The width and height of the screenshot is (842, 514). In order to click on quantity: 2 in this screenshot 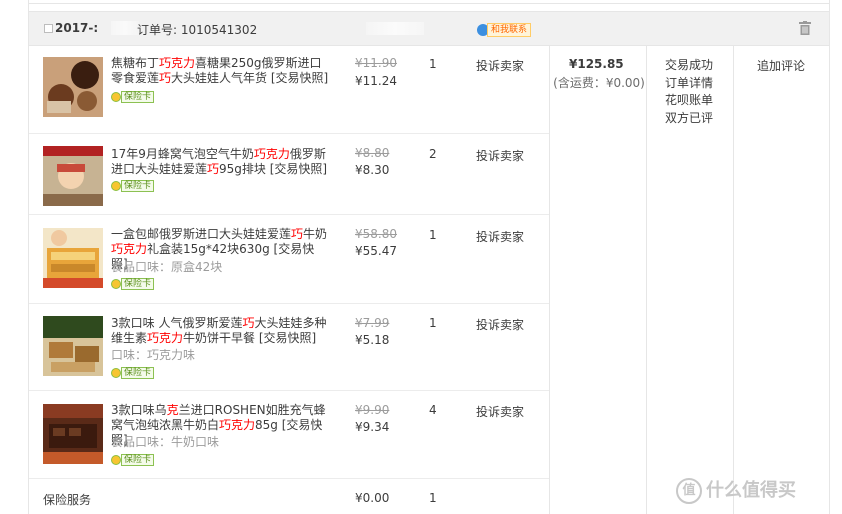, I will do `click(433, 154)`.